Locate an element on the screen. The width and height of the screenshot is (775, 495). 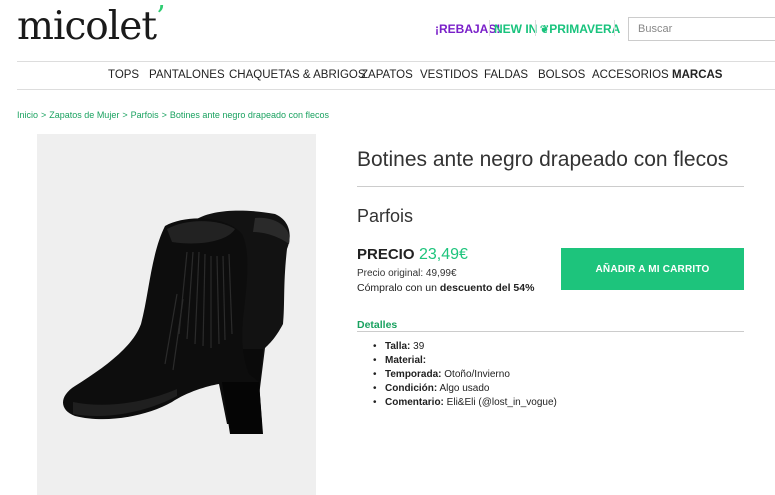
promo-primavera-link: ❦PRIMAVERA is located at coordinates (580, 29).